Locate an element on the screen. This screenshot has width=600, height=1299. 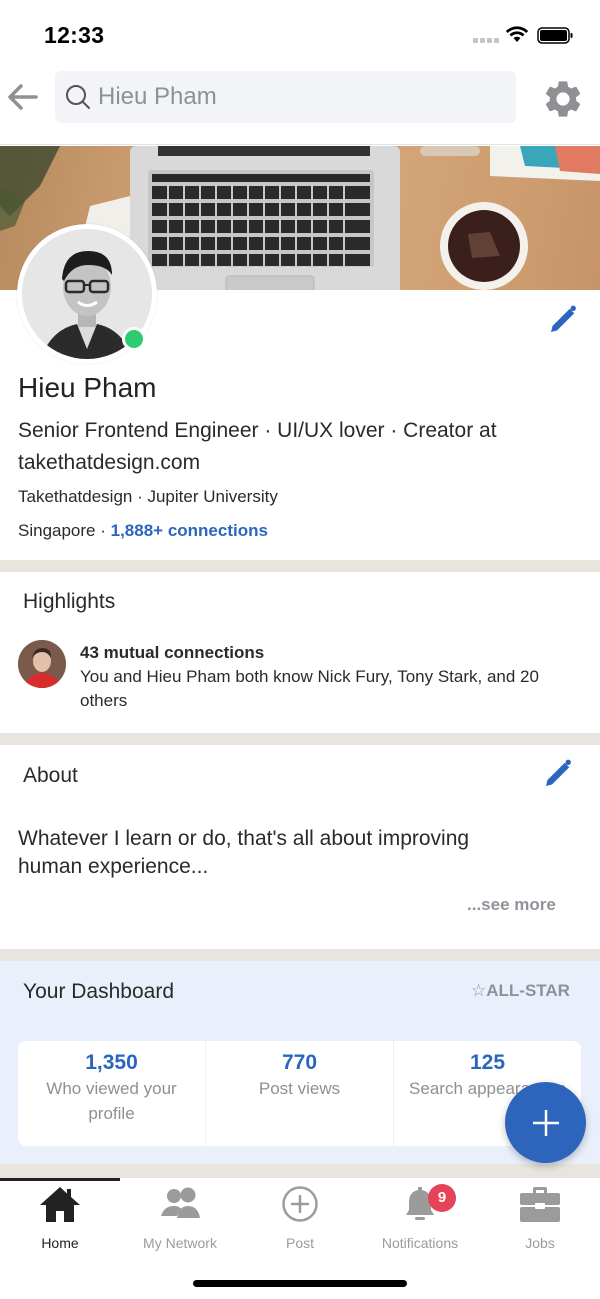
connections-link: 1,888+ connections is located at coordinates (189, 530).